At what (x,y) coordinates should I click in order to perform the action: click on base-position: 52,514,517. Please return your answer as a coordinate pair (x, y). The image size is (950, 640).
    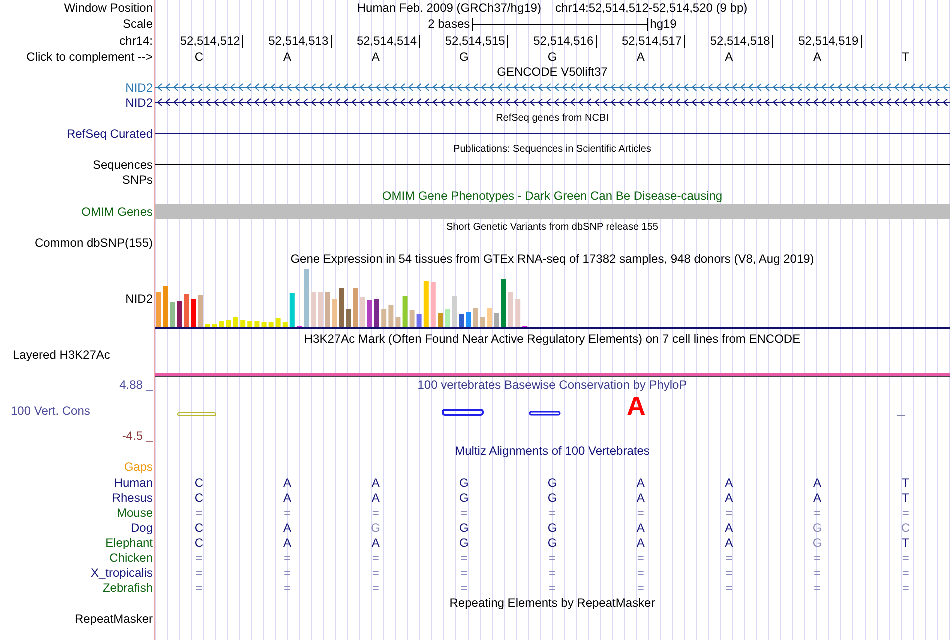
    Looking at the image, I should click on (653, 41).